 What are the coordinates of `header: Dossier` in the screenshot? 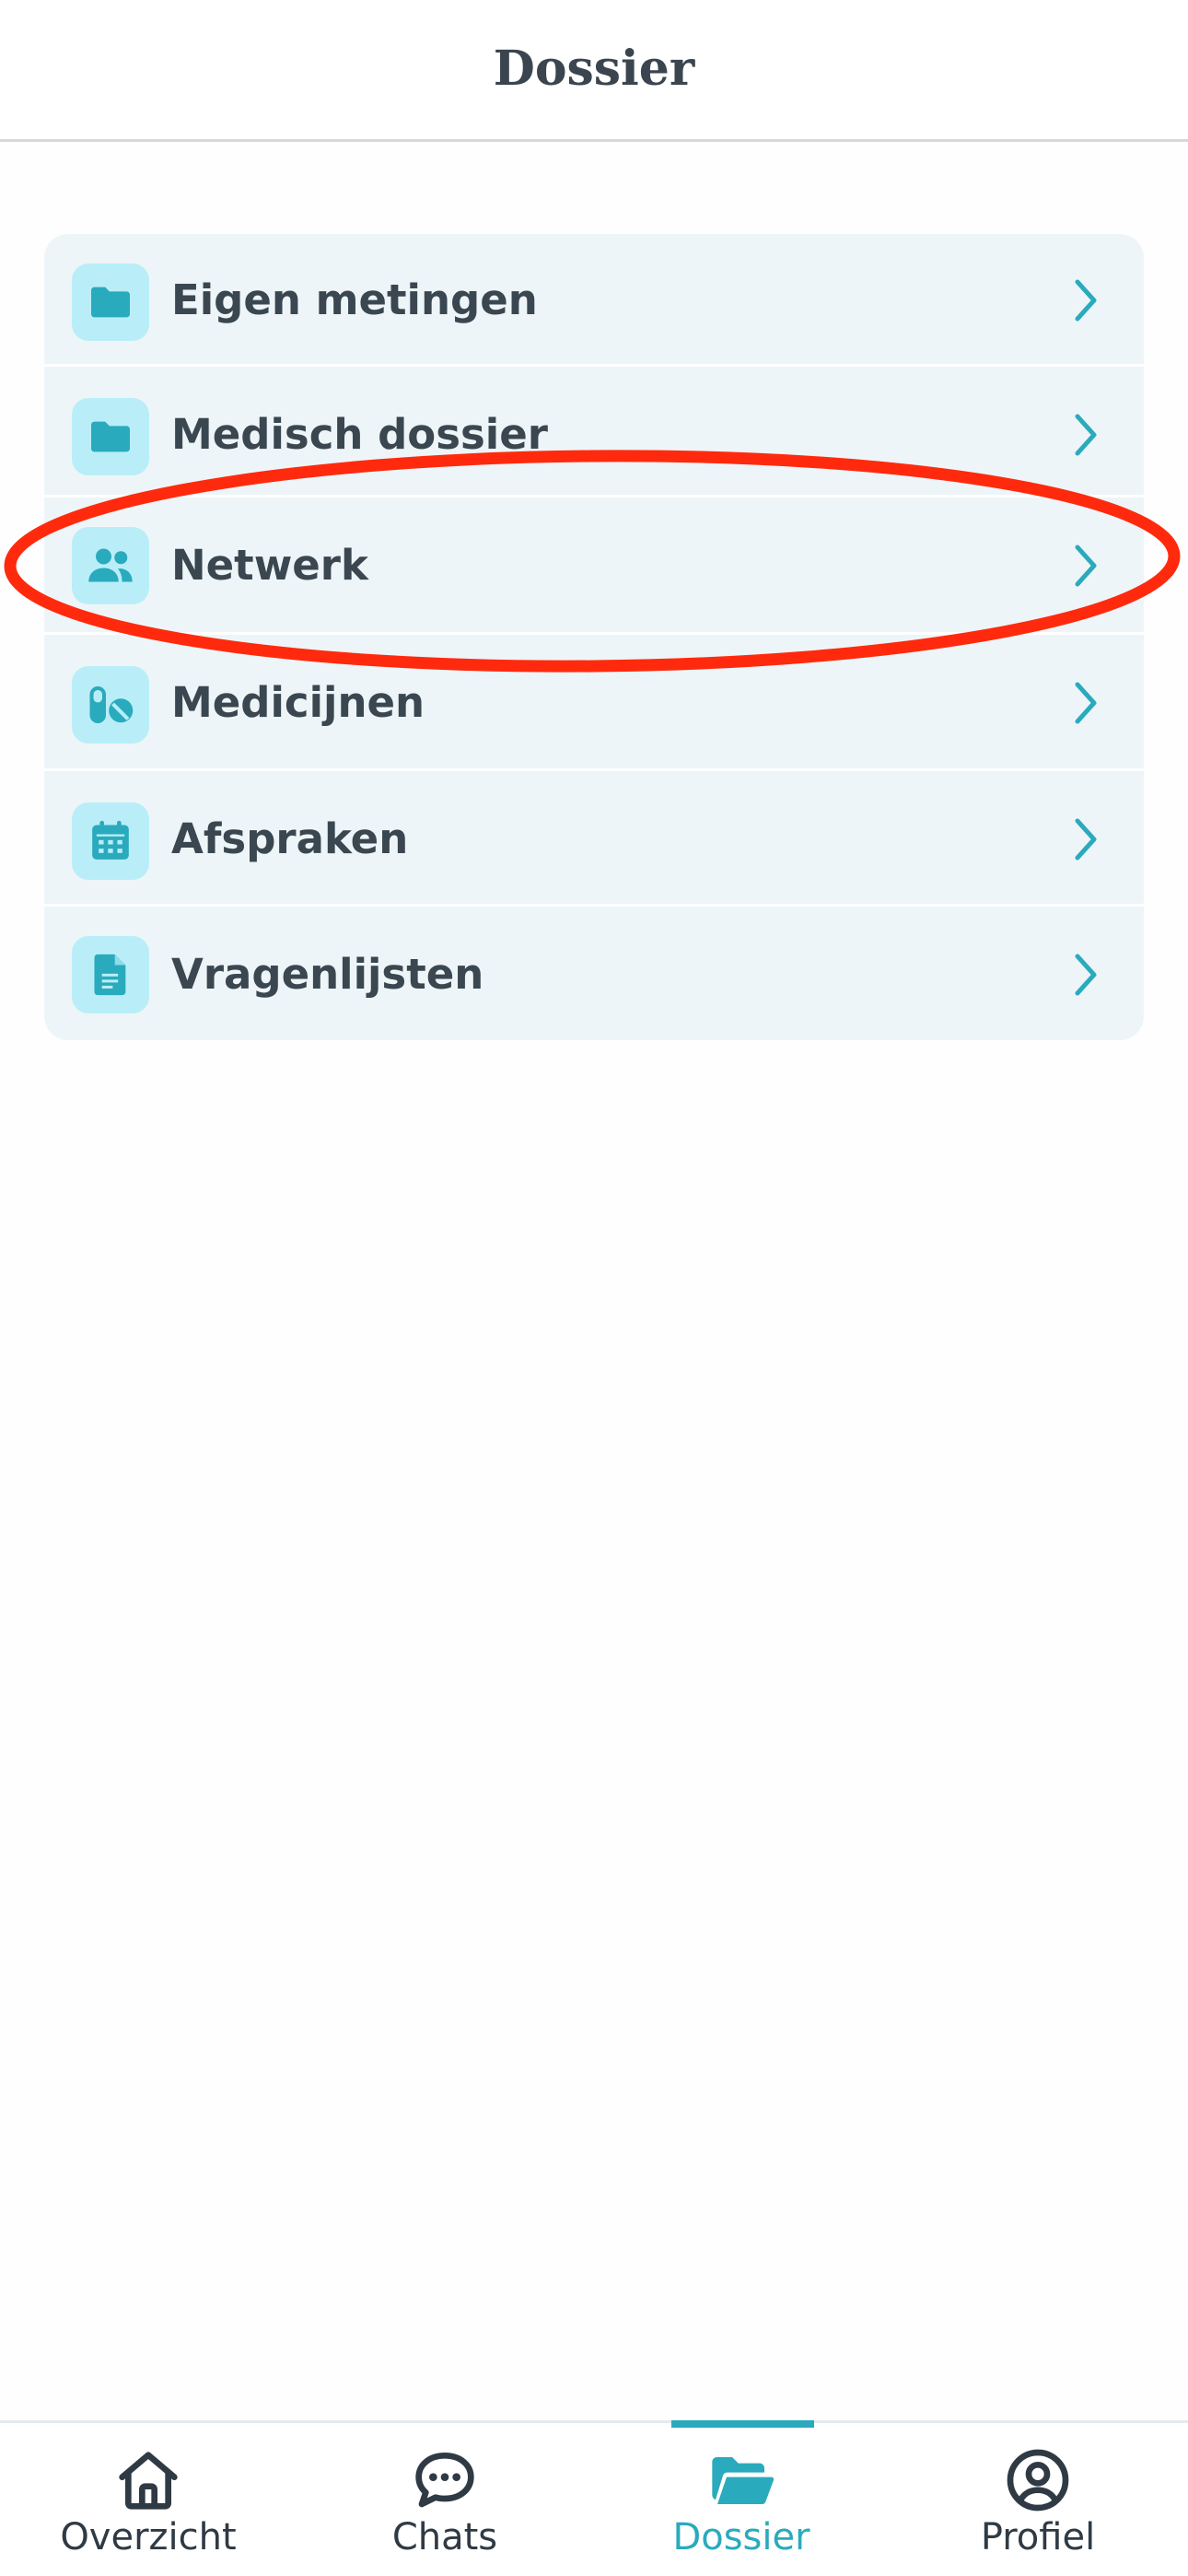 It's located at (594, 71).